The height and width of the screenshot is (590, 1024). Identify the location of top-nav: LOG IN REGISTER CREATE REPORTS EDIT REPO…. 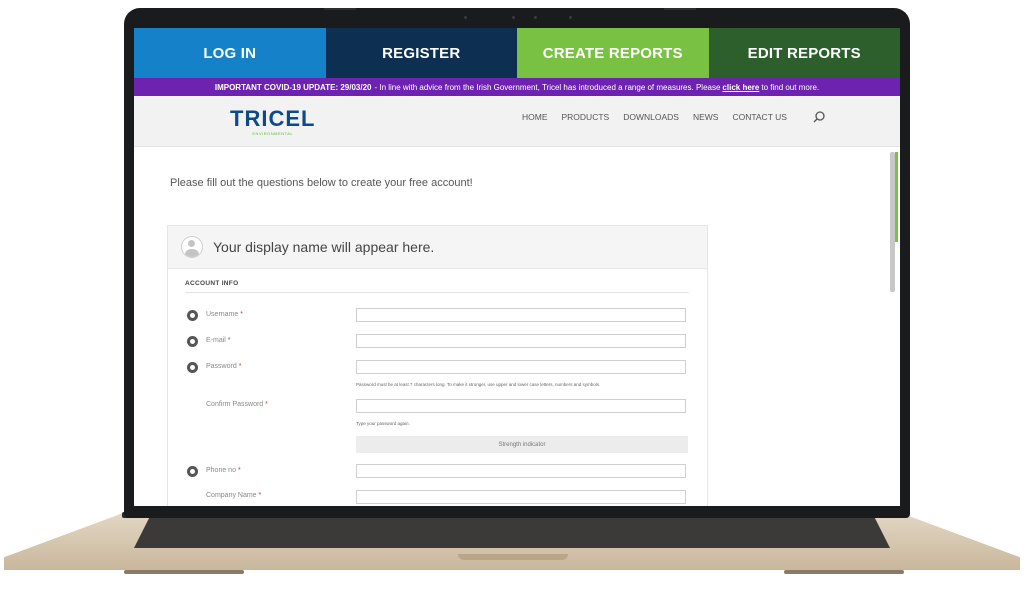
(517, 53).